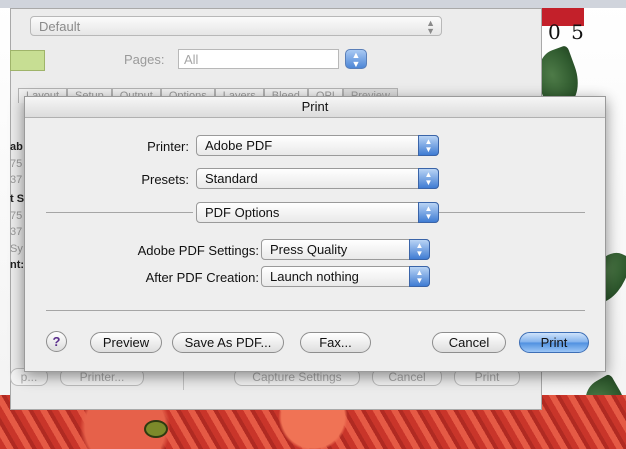  Describe the element at coordinates (239, 145) in the screenshot. I see `printer-value: Adobe PDF` at that location.